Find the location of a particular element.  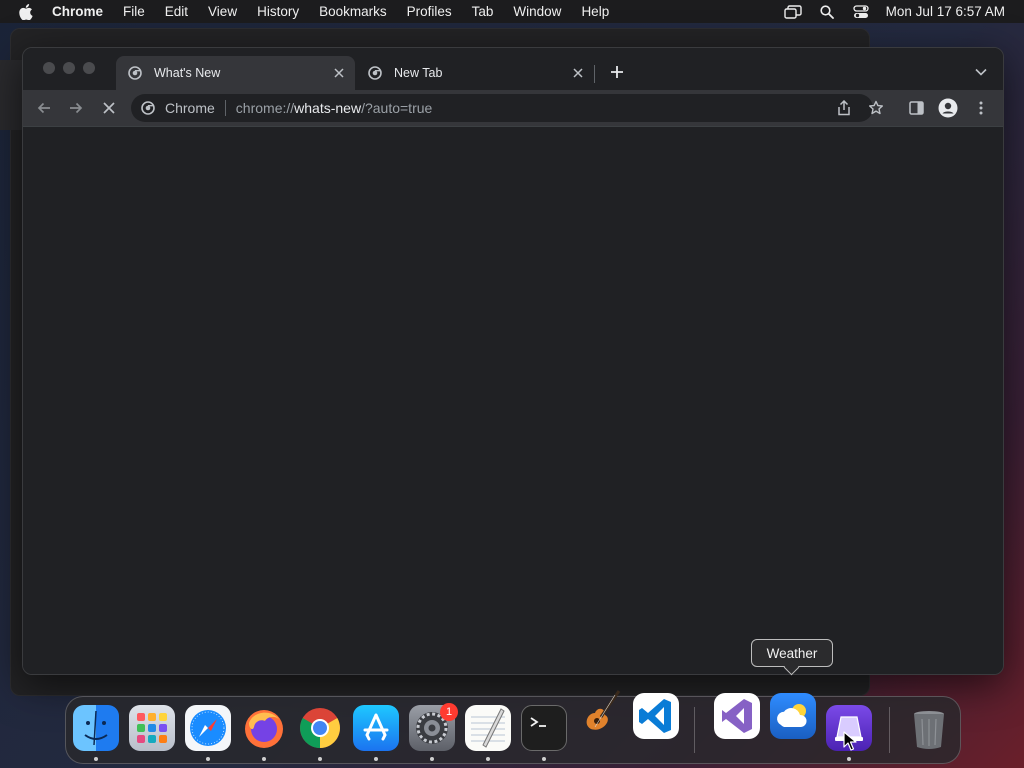

menu-tab: Tab is located at coordinates (483, 11).